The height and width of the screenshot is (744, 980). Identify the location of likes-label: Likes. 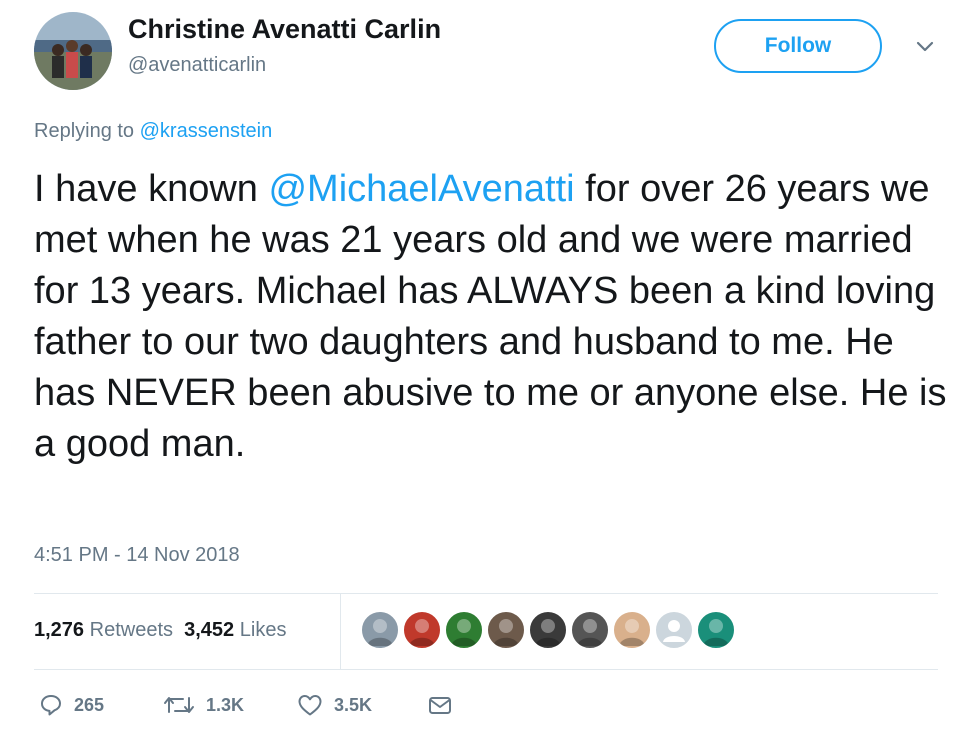
(263, 630).